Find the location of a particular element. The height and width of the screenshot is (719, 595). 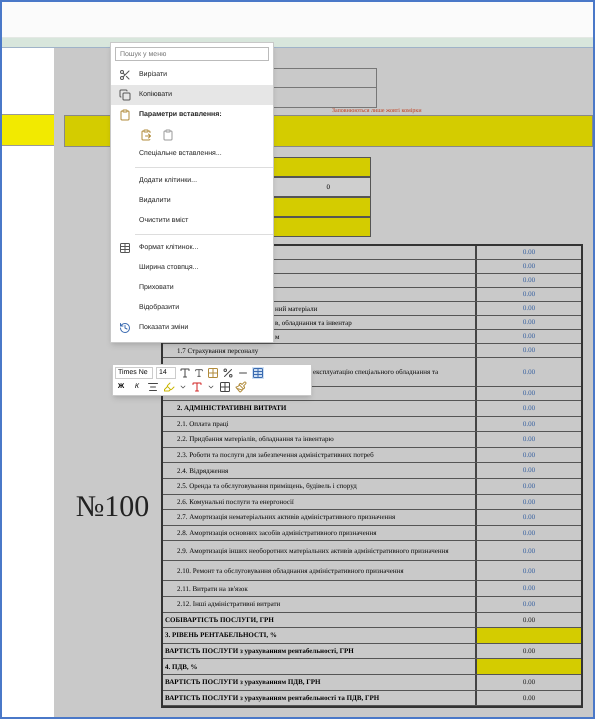

paste-values-button is located at coordinates (168, 135).